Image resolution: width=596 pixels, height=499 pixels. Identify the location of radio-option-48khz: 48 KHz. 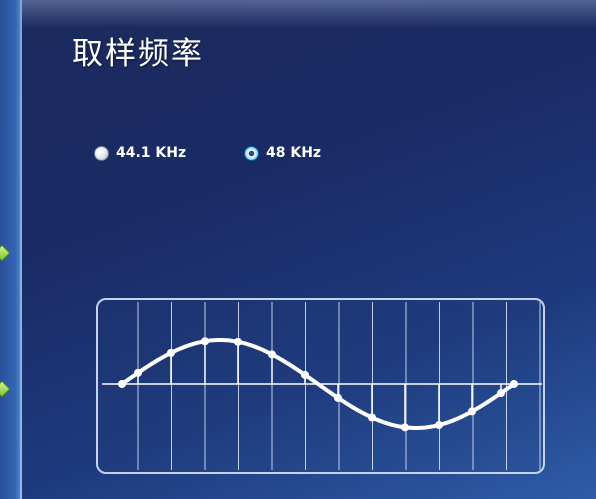
(282, 153).